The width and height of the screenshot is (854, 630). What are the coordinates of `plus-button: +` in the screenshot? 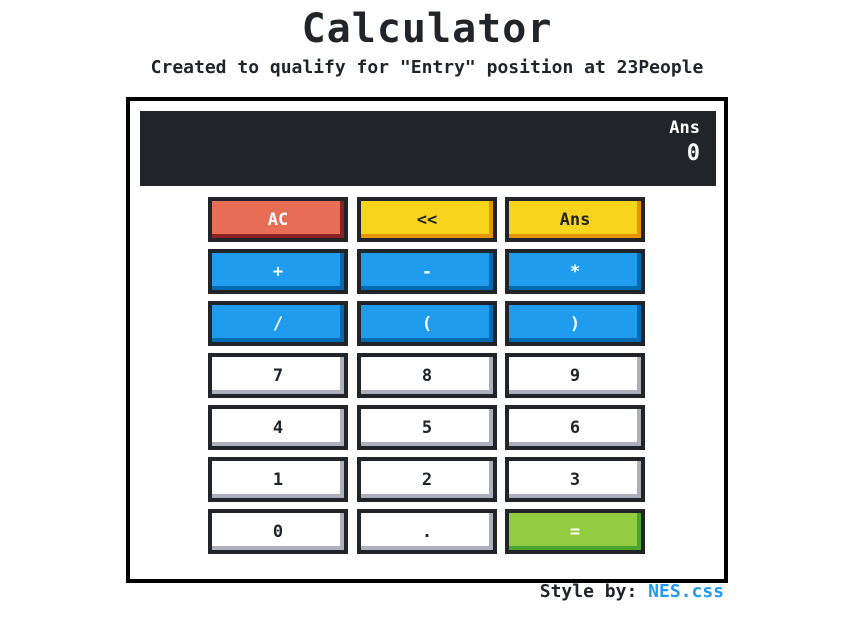 It's located at (278, 271).